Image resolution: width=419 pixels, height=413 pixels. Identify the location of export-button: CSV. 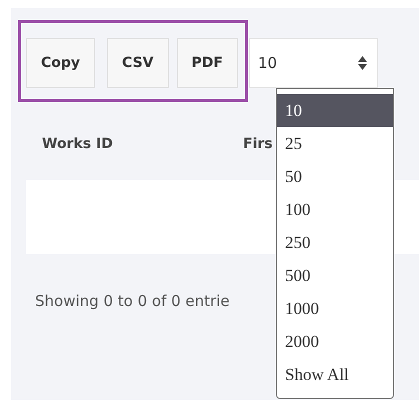
(137, 63).